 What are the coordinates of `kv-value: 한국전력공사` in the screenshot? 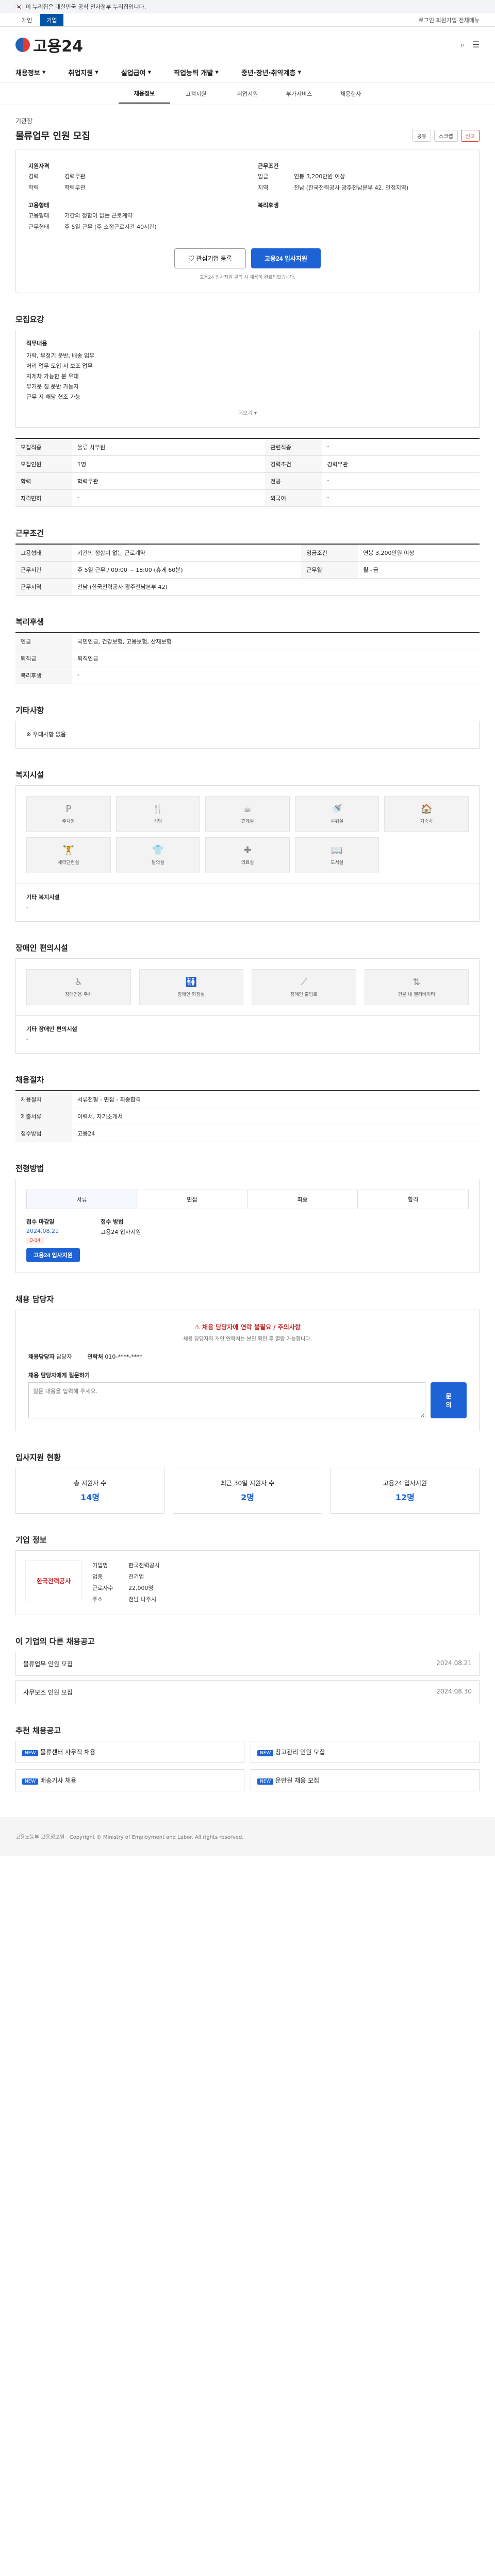 It's located at (144, 1565).